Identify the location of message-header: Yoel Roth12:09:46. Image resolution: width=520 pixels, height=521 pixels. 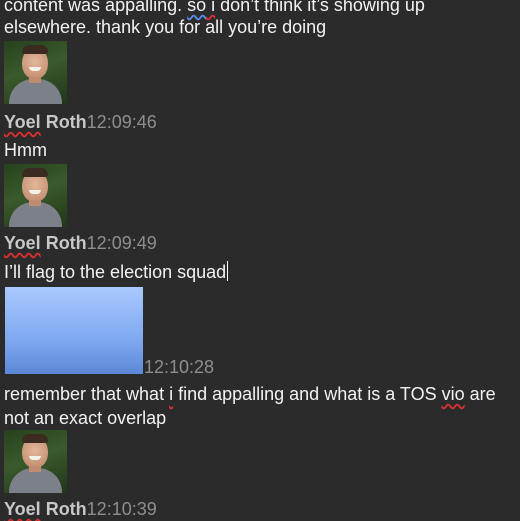
(80, 122).